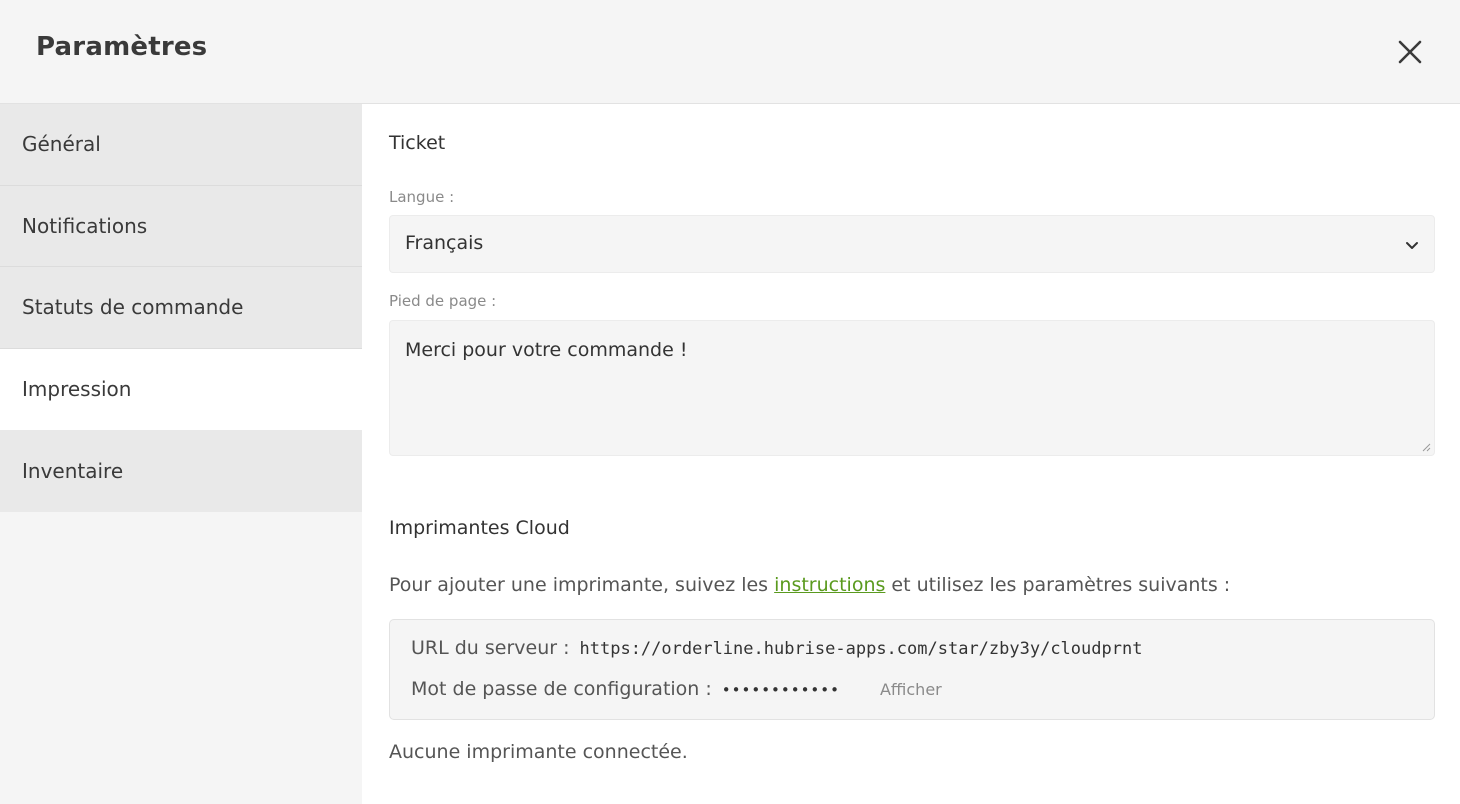  Describe the element at coordinates (1058, 585) in the screenshot. I see `instructions-text-after: et utilisez les paramètres suivants :` at that location.